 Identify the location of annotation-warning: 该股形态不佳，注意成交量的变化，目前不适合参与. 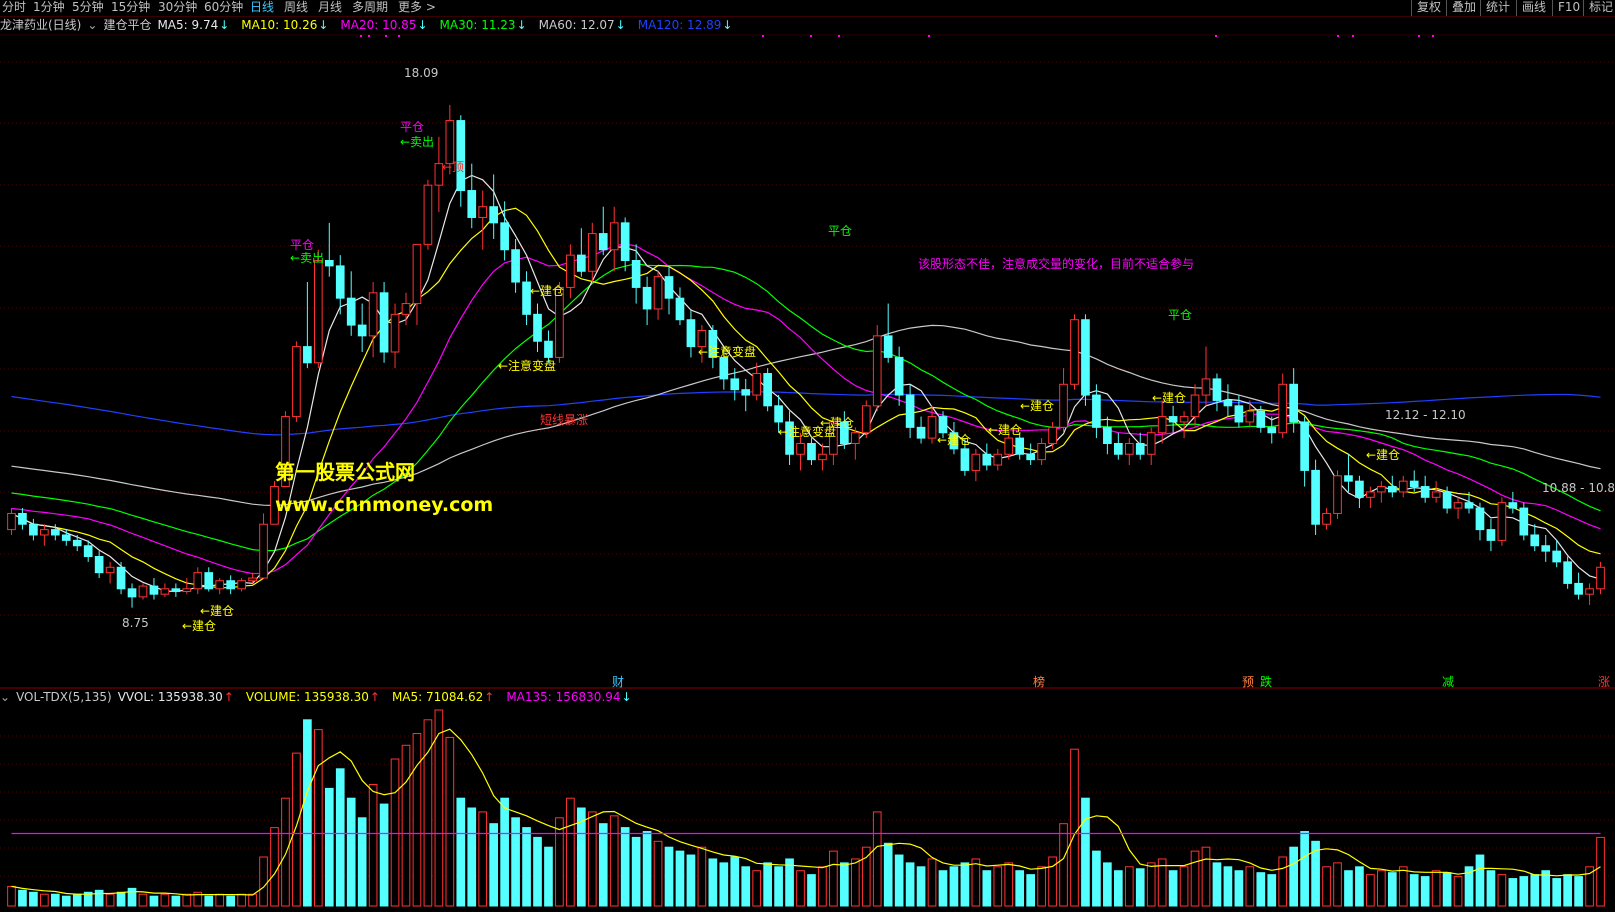
(1056, 264).